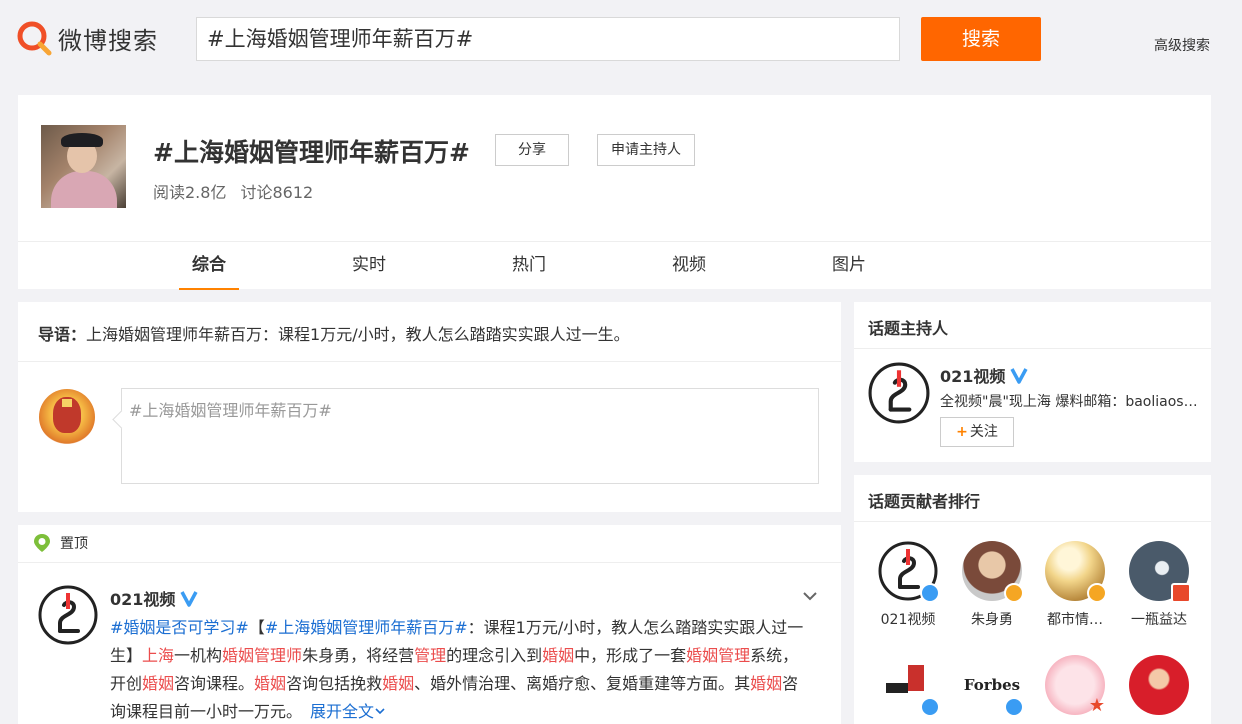 This screenshot has height=724, width=1242. Describe the element at coordinates (973, 376) in the screenshot. I see `host-name-text: 021视频` at that location.